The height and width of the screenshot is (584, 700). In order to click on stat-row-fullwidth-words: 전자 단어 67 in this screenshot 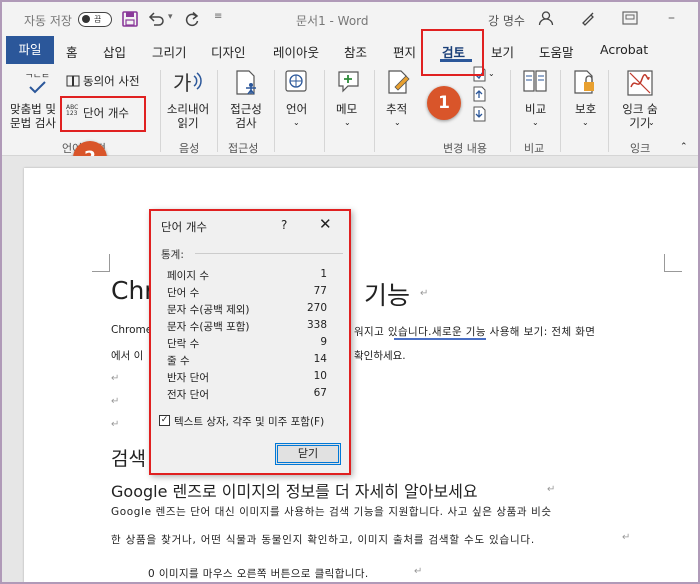, I will do `click(247, 395)`.